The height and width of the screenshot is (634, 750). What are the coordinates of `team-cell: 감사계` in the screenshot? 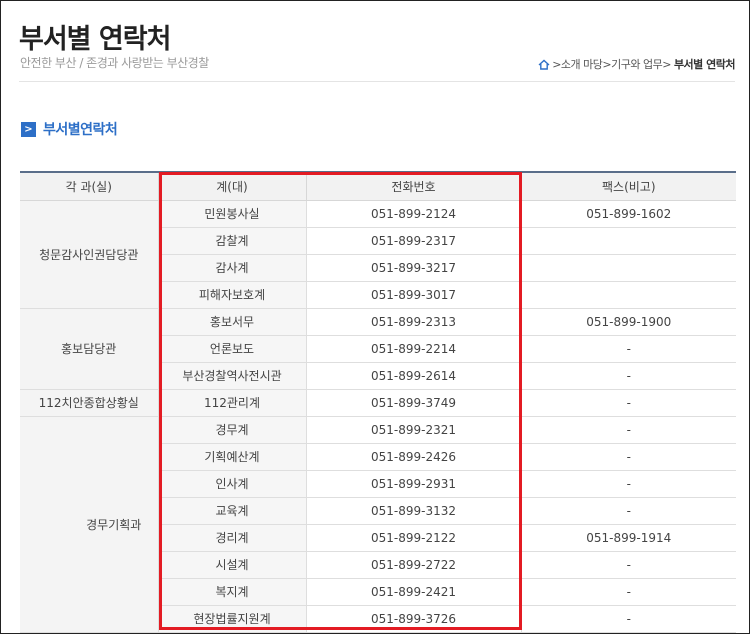 It's located at (232, 267).